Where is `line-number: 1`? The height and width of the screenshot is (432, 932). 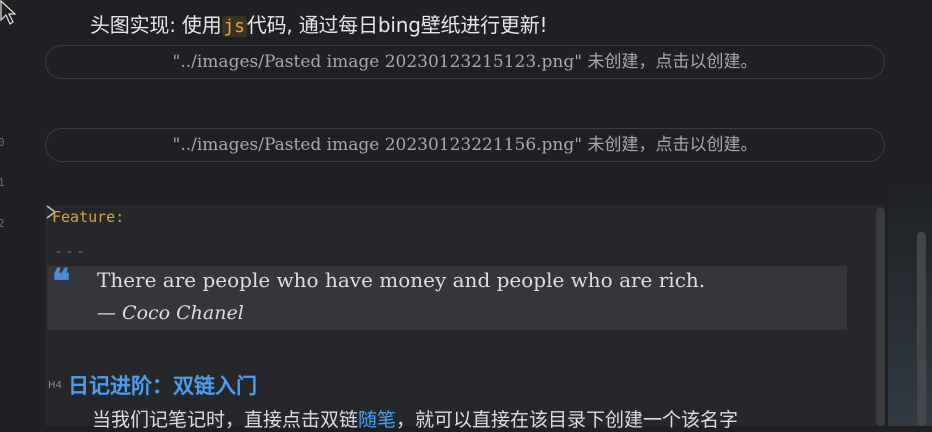
line-number: 1 is located at coordinates (2, 182).